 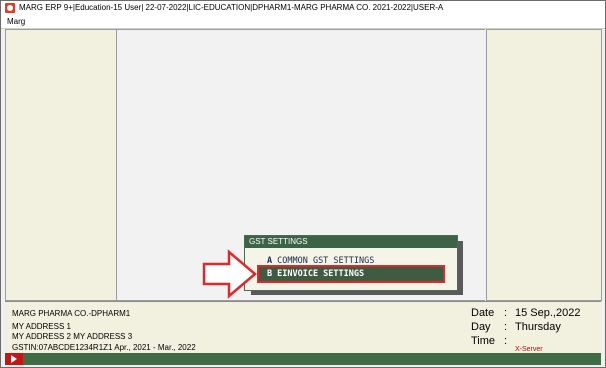 I want to click on time-label: Time, so click(x=483, y=341).